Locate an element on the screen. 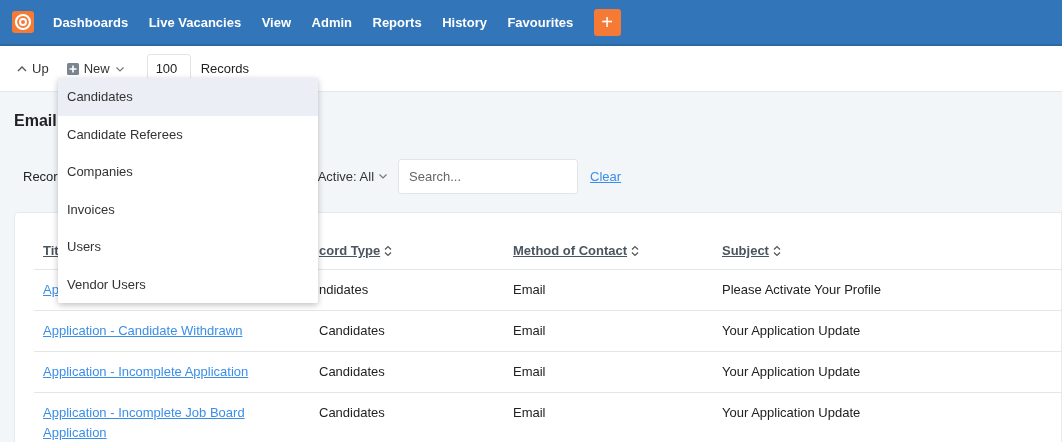 The image size is (1062, 442). nav-link: Dashboards is located at coordinates (91, 22).